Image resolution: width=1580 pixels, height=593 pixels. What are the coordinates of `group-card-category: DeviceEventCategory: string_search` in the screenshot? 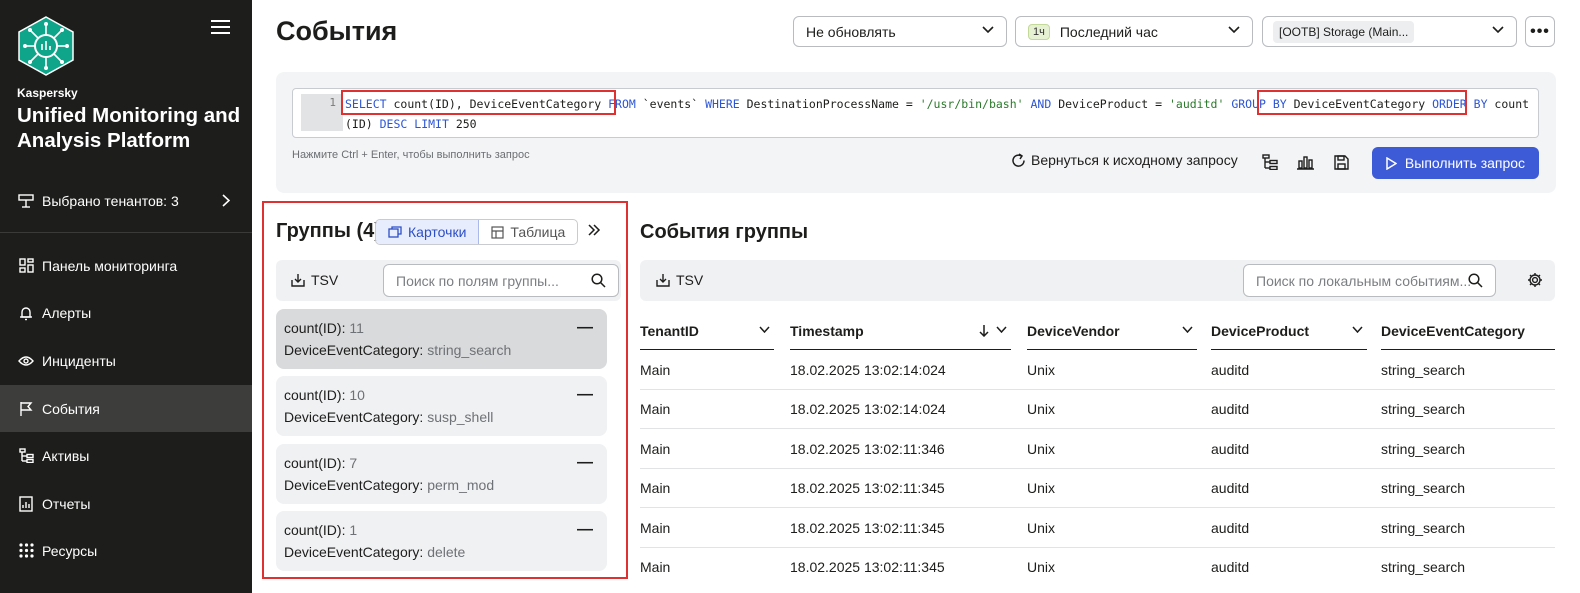 It's located at (441, 350).